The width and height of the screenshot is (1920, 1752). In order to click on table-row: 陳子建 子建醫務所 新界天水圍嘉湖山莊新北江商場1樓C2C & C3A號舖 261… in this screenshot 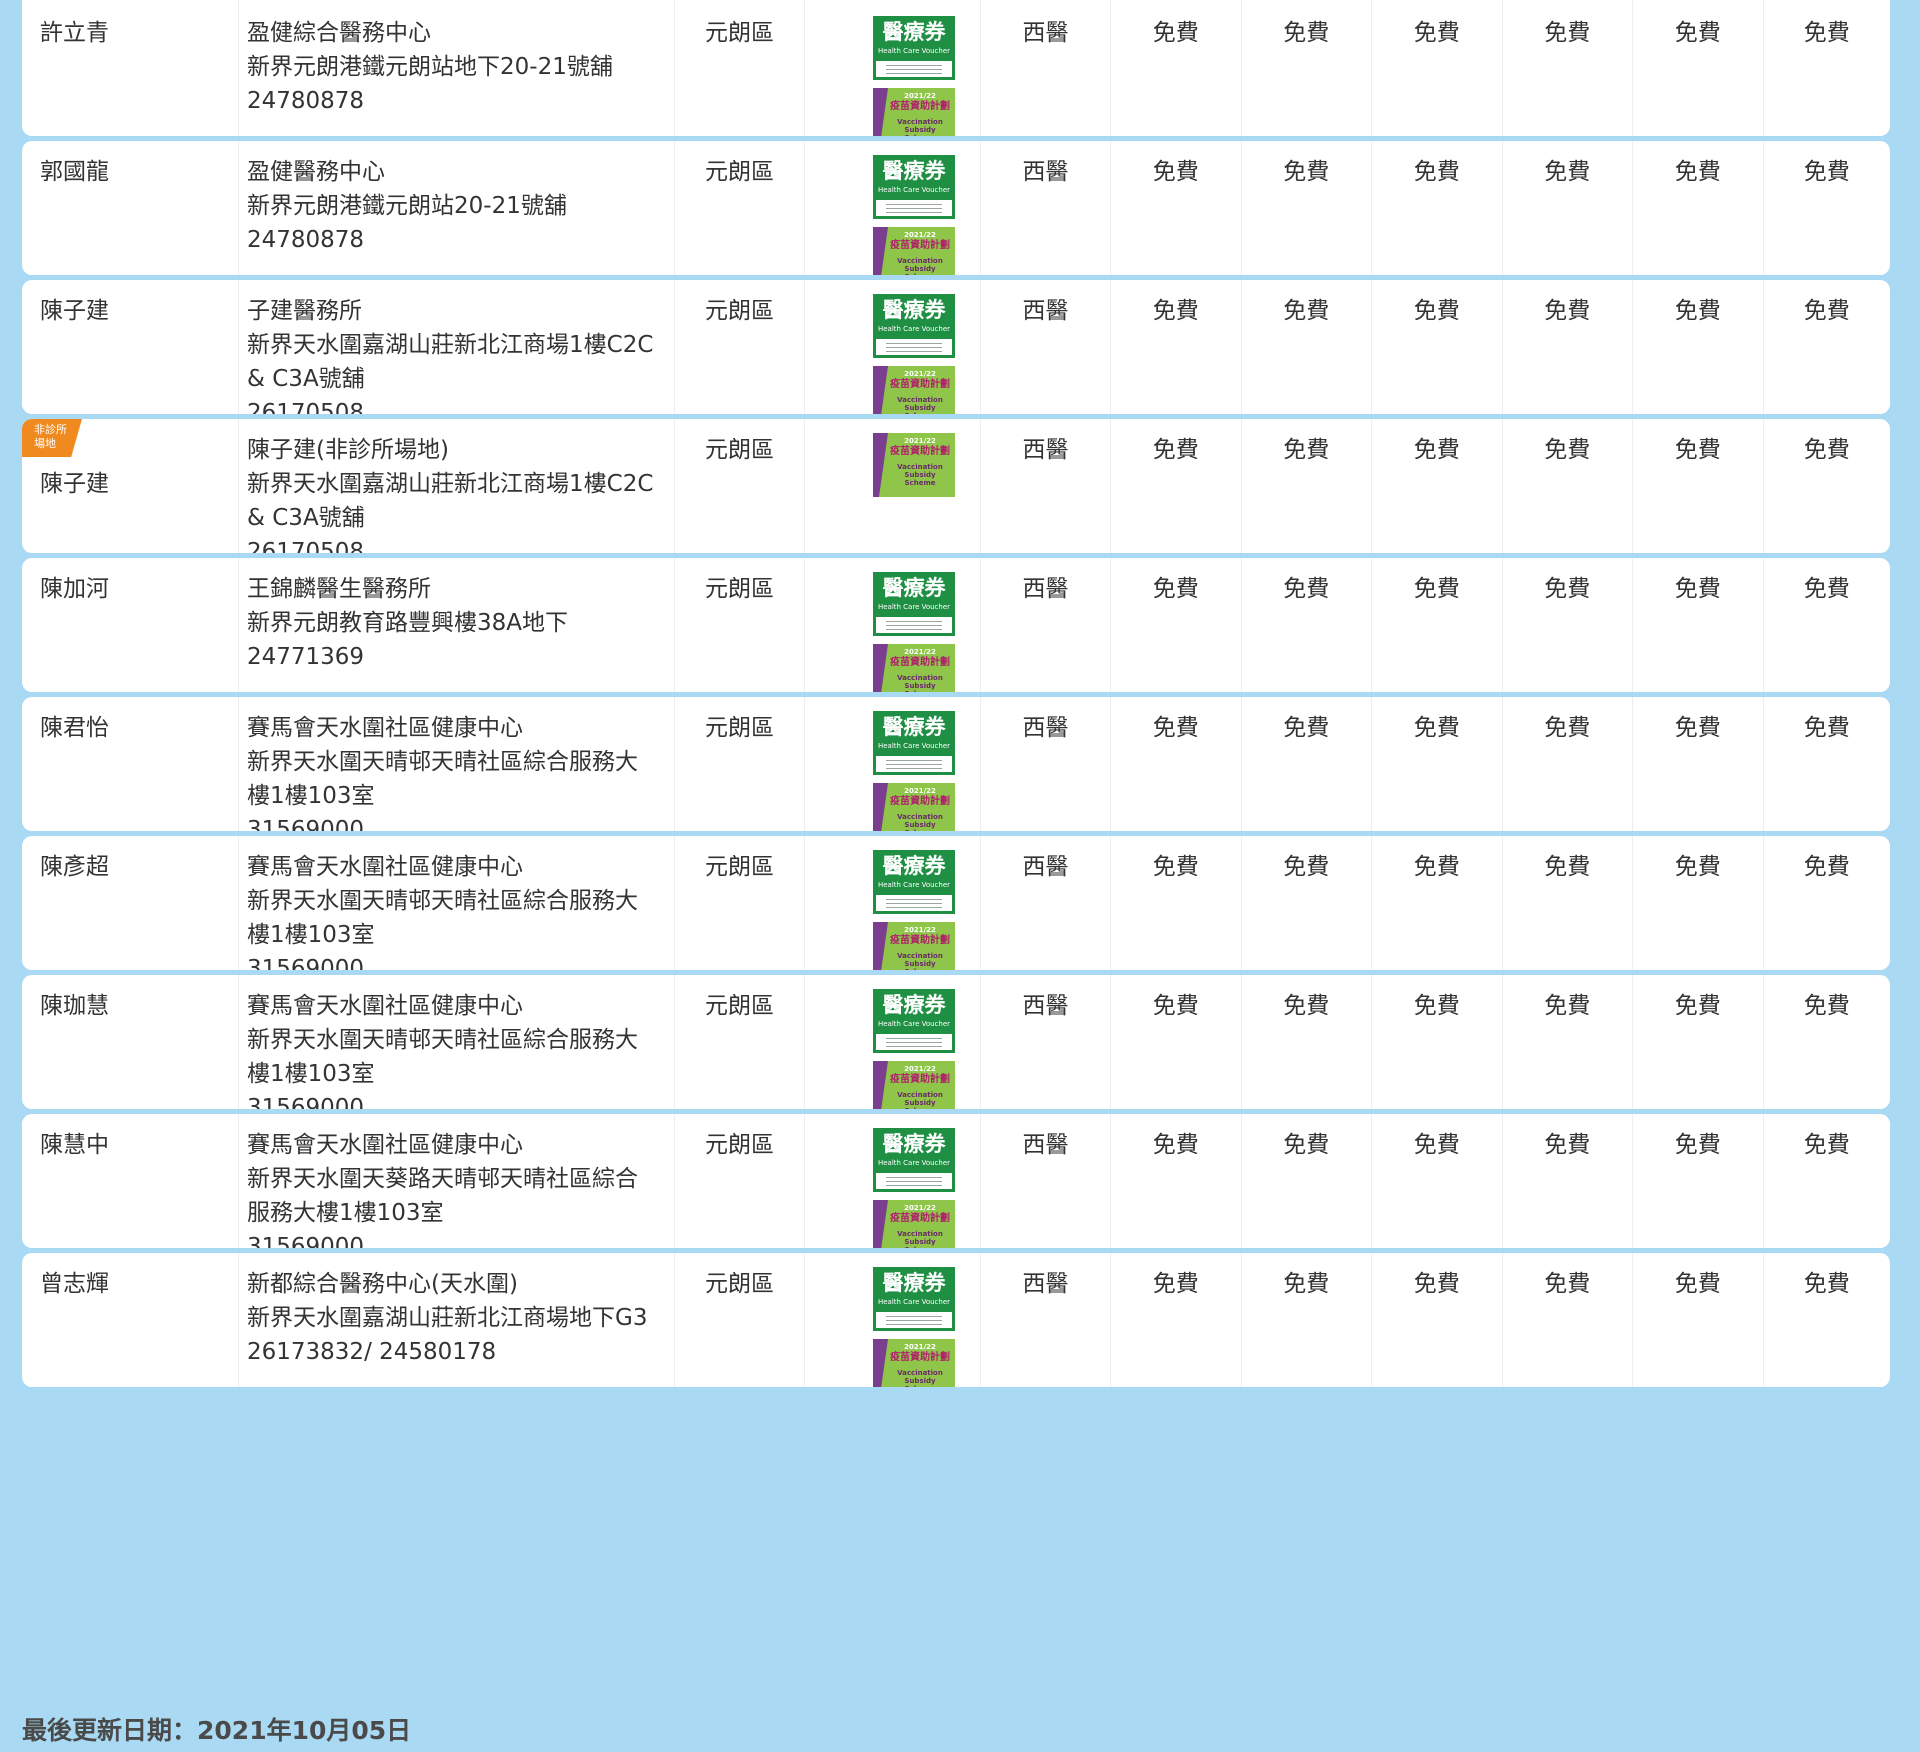, I will do `click(956, 347)`.